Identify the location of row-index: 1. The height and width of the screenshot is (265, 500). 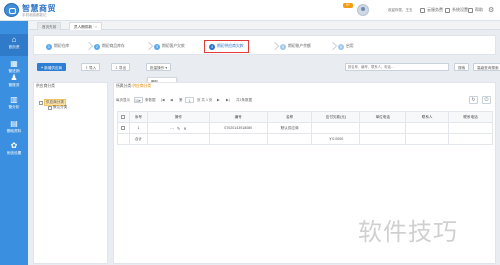
(138, 128).